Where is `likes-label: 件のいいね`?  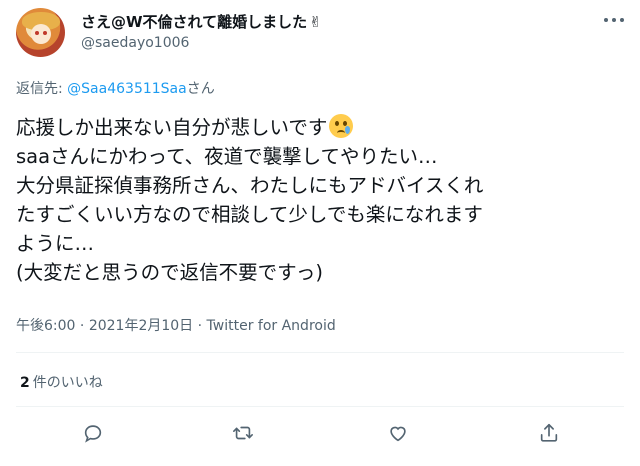
likes-label: 件のいいね is located at coordinates (67, 383).